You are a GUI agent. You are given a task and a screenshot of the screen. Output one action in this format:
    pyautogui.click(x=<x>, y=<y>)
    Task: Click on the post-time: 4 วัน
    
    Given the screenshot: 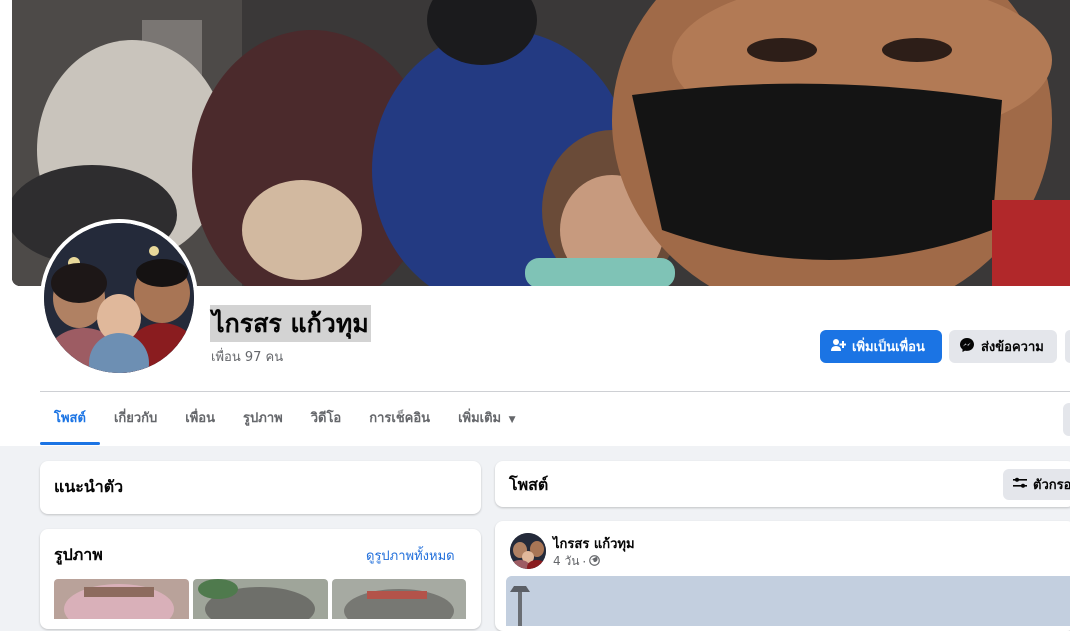 What is the action you would take?
    pyautogui.click(x=566, y=561)
    